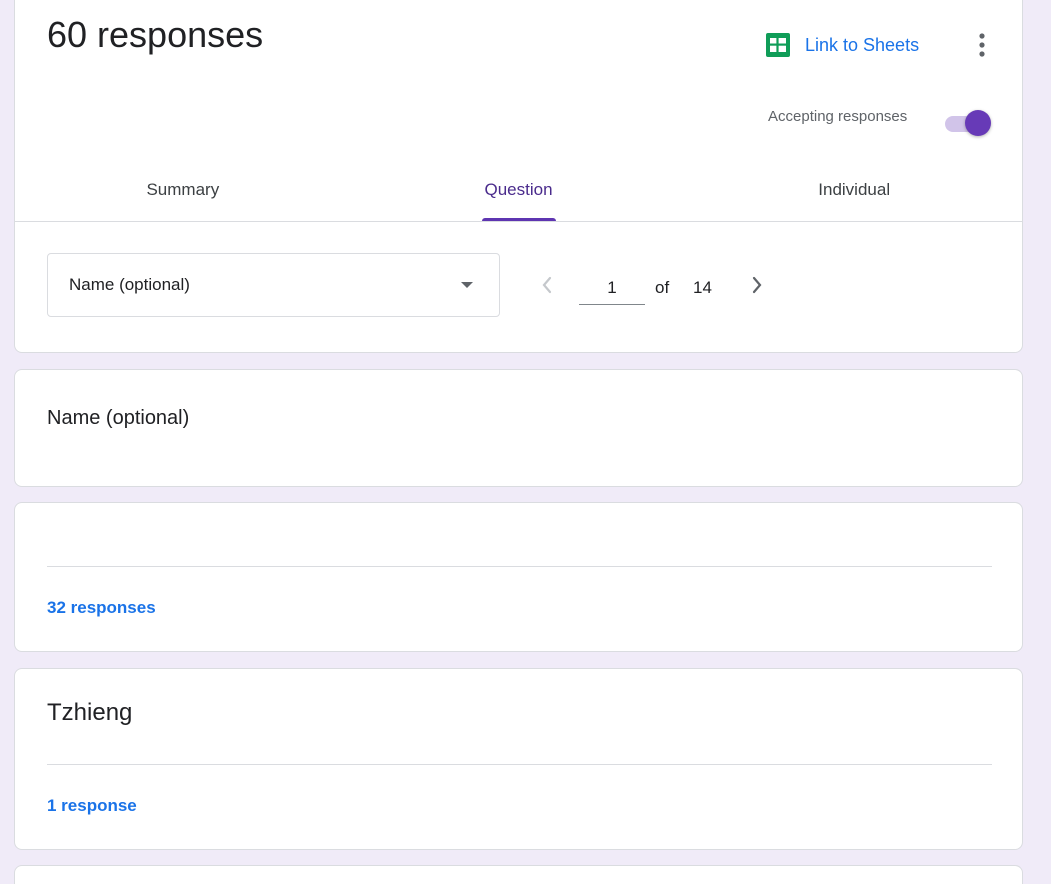  What do you see at coordinates (662, 287) in the screenshot?
I see `pager-of-label: of` at bounding box center [662, 287].